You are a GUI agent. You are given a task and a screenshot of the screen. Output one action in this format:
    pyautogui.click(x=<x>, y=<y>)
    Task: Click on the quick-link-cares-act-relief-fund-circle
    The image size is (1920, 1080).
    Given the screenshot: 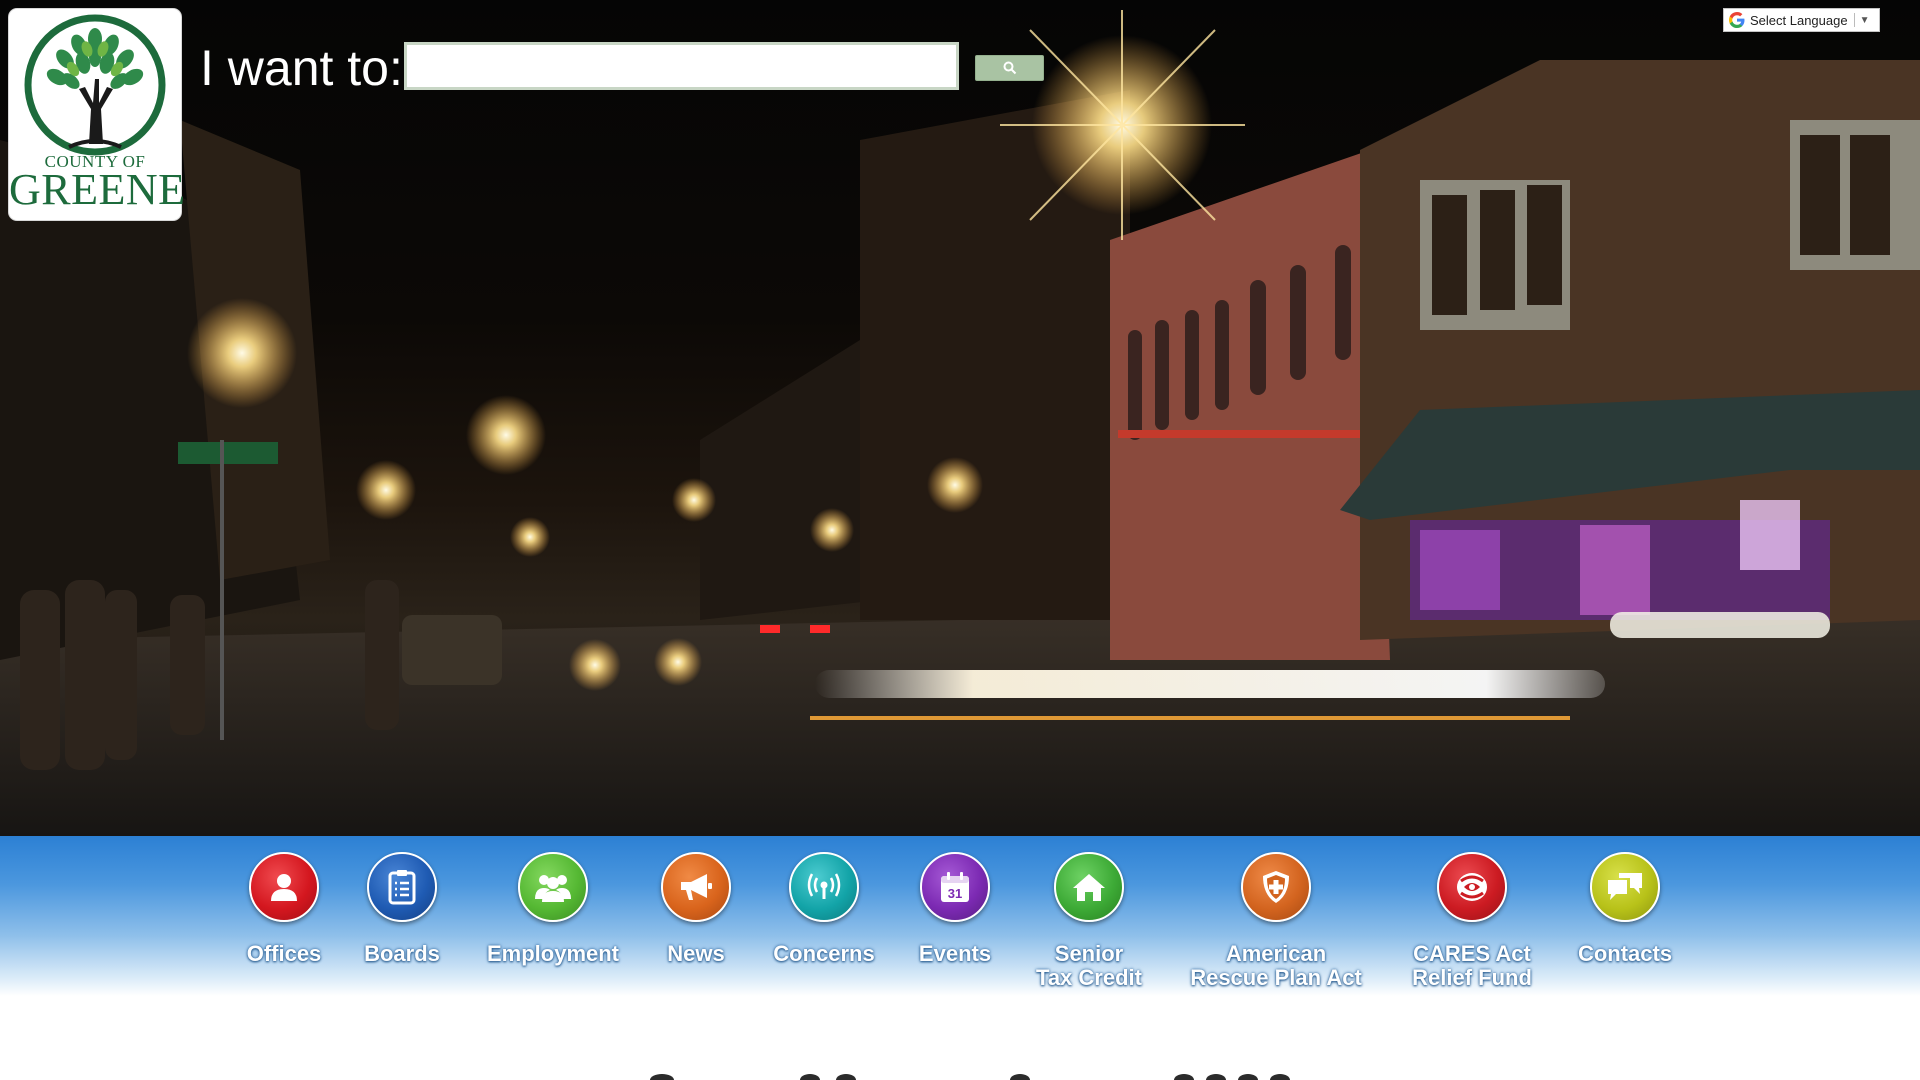 What is the action you would take?
    pyautogui.click(x=1472, y=887)
    